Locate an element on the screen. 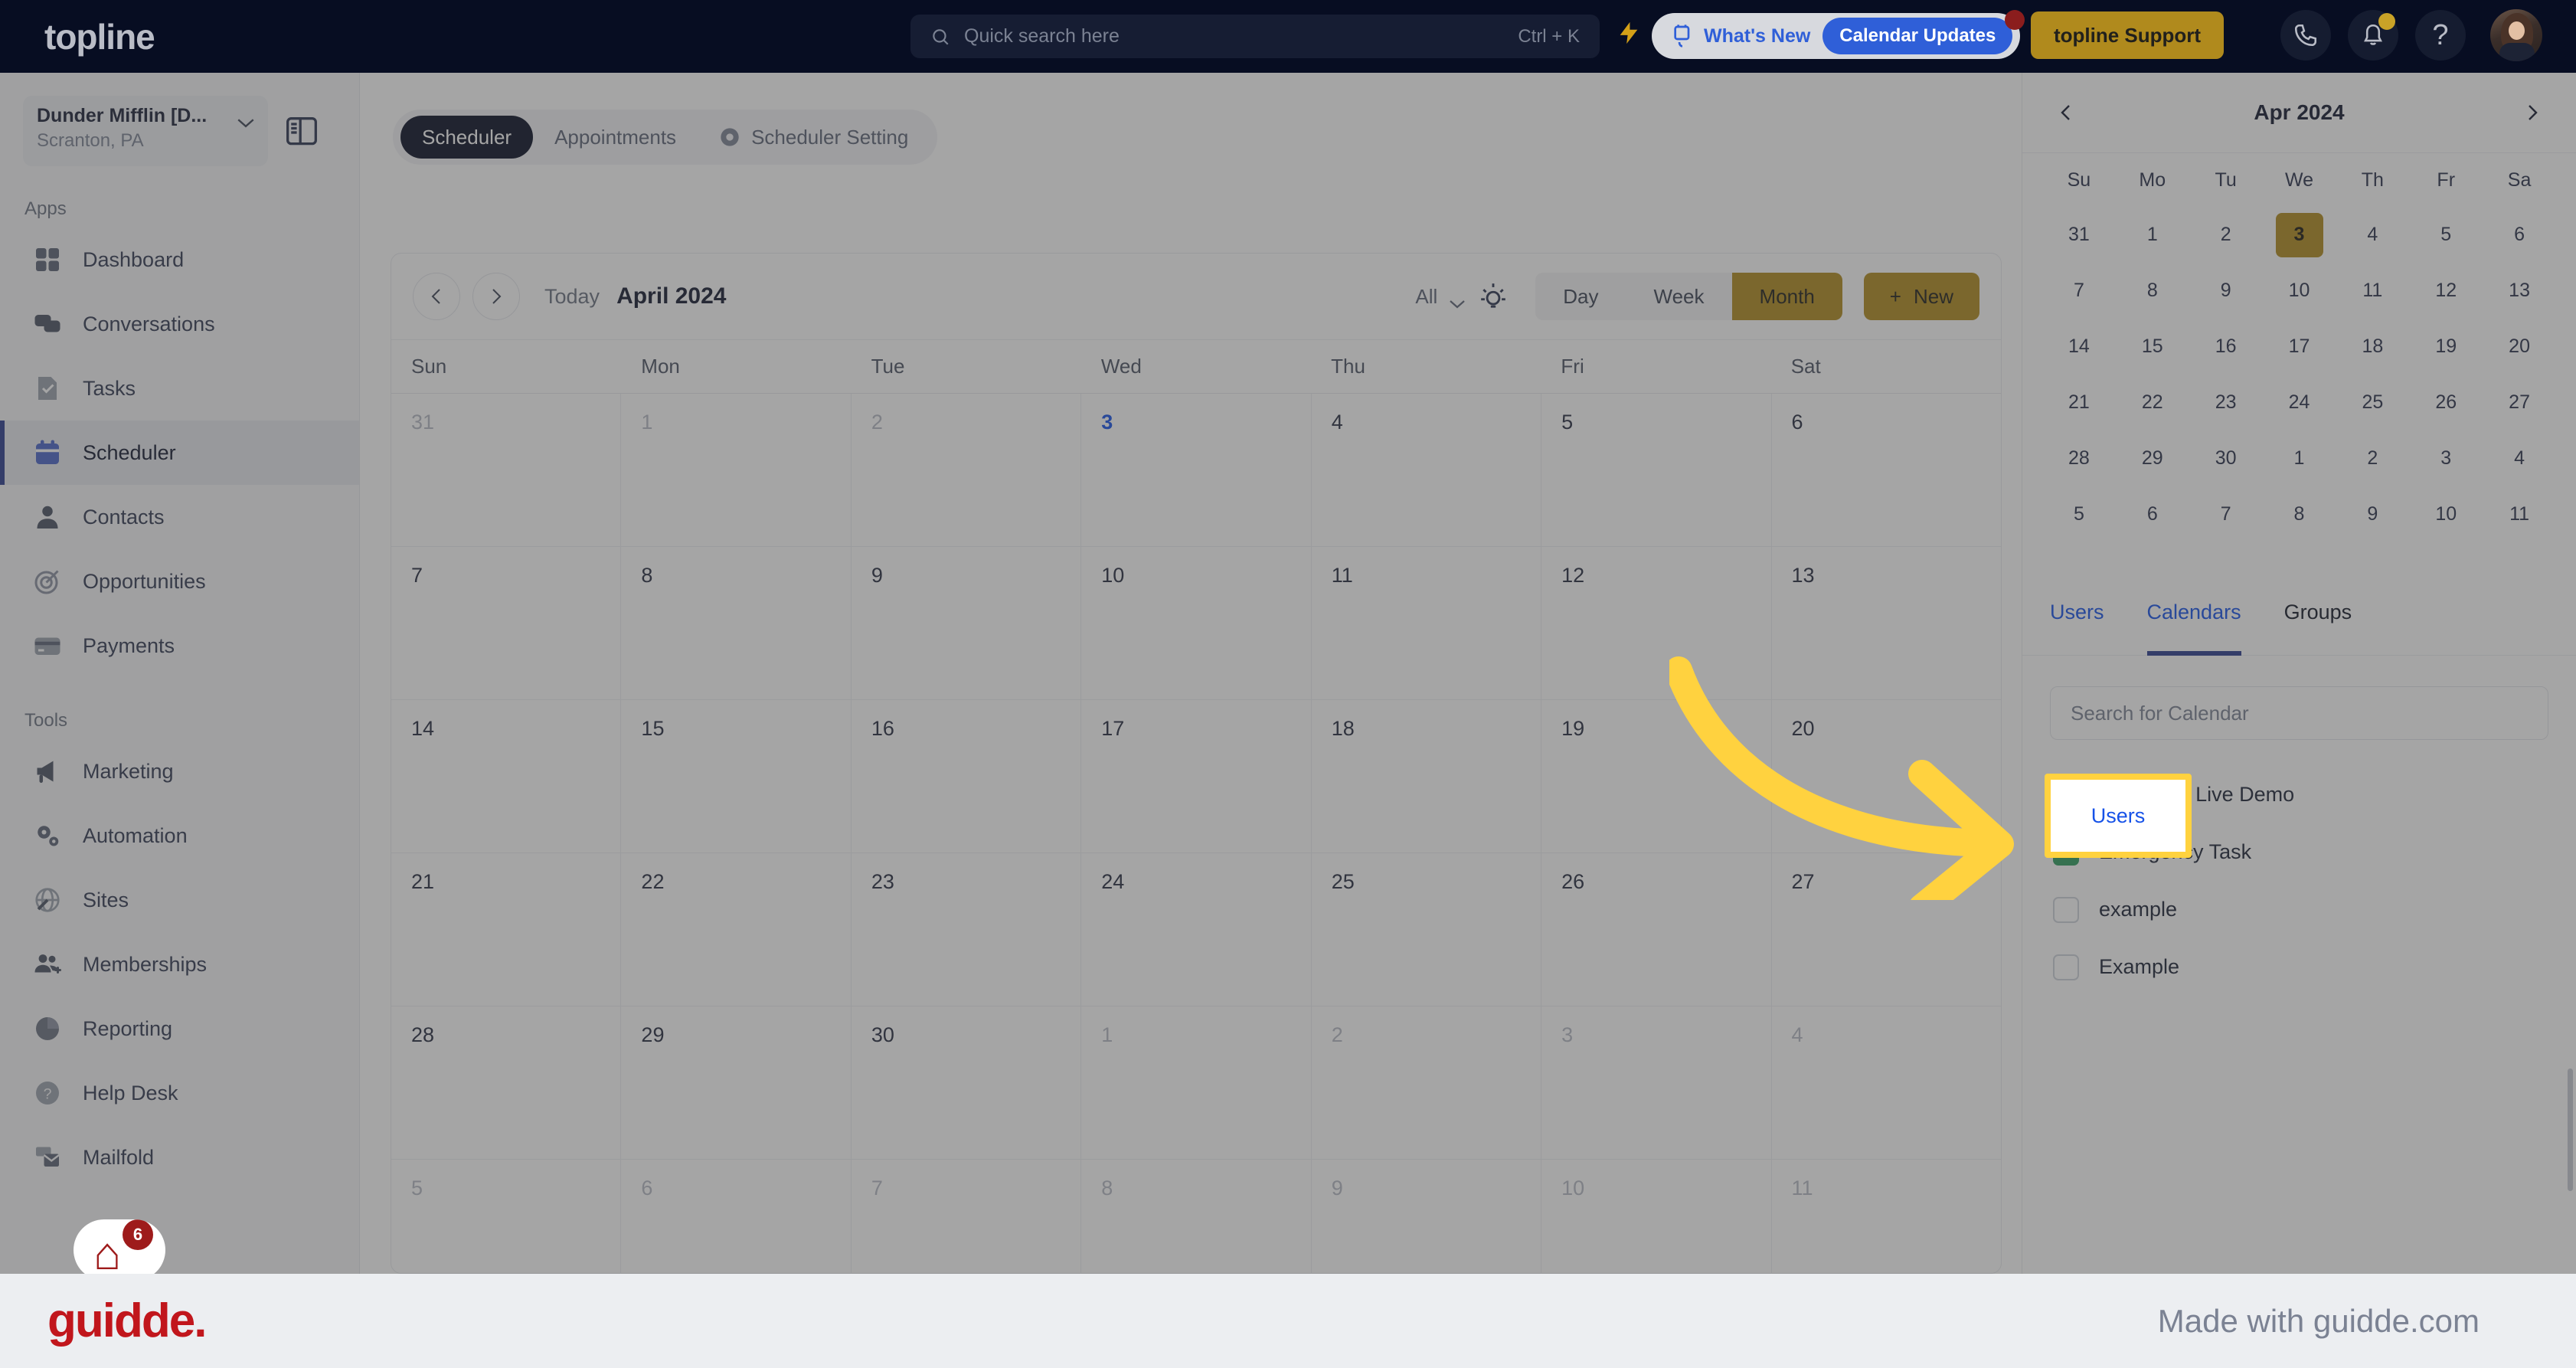 The height and width of the screenshot is (1368, 2576). support-button: topline Support is located at coordinates (2128, 35).